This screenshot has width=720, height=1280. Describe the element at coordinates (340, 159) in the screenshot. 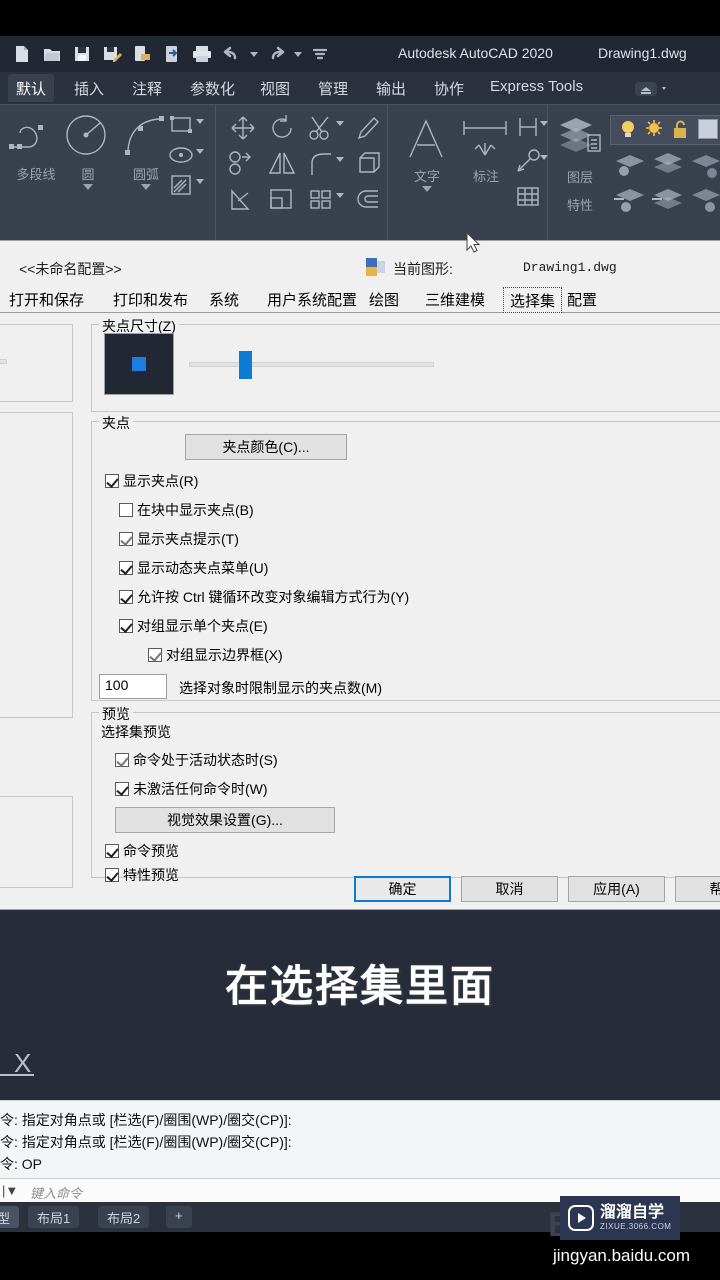

I see `fillet-dropdown-icon` at that location.